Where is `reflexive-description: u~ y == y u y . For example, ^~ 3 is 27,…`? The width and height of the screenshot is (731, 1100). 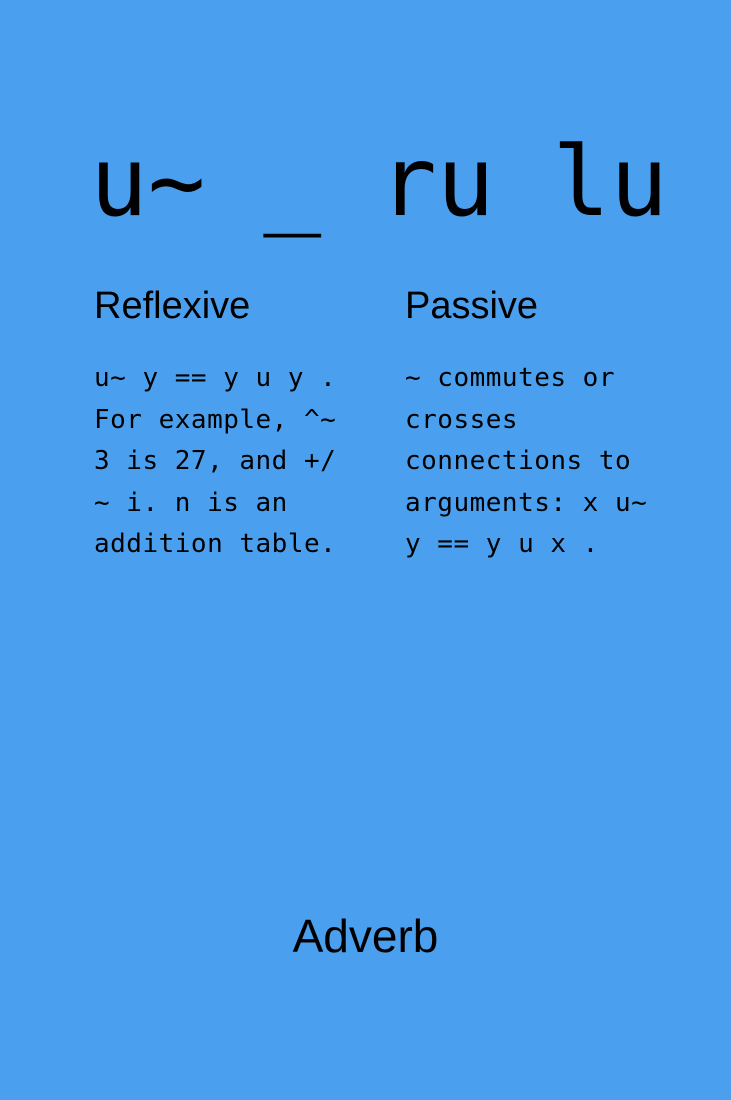 reflexive-description: u~ y == y u y . For example, ^~ 3 is 27,… is located at coordinates (215, 461).